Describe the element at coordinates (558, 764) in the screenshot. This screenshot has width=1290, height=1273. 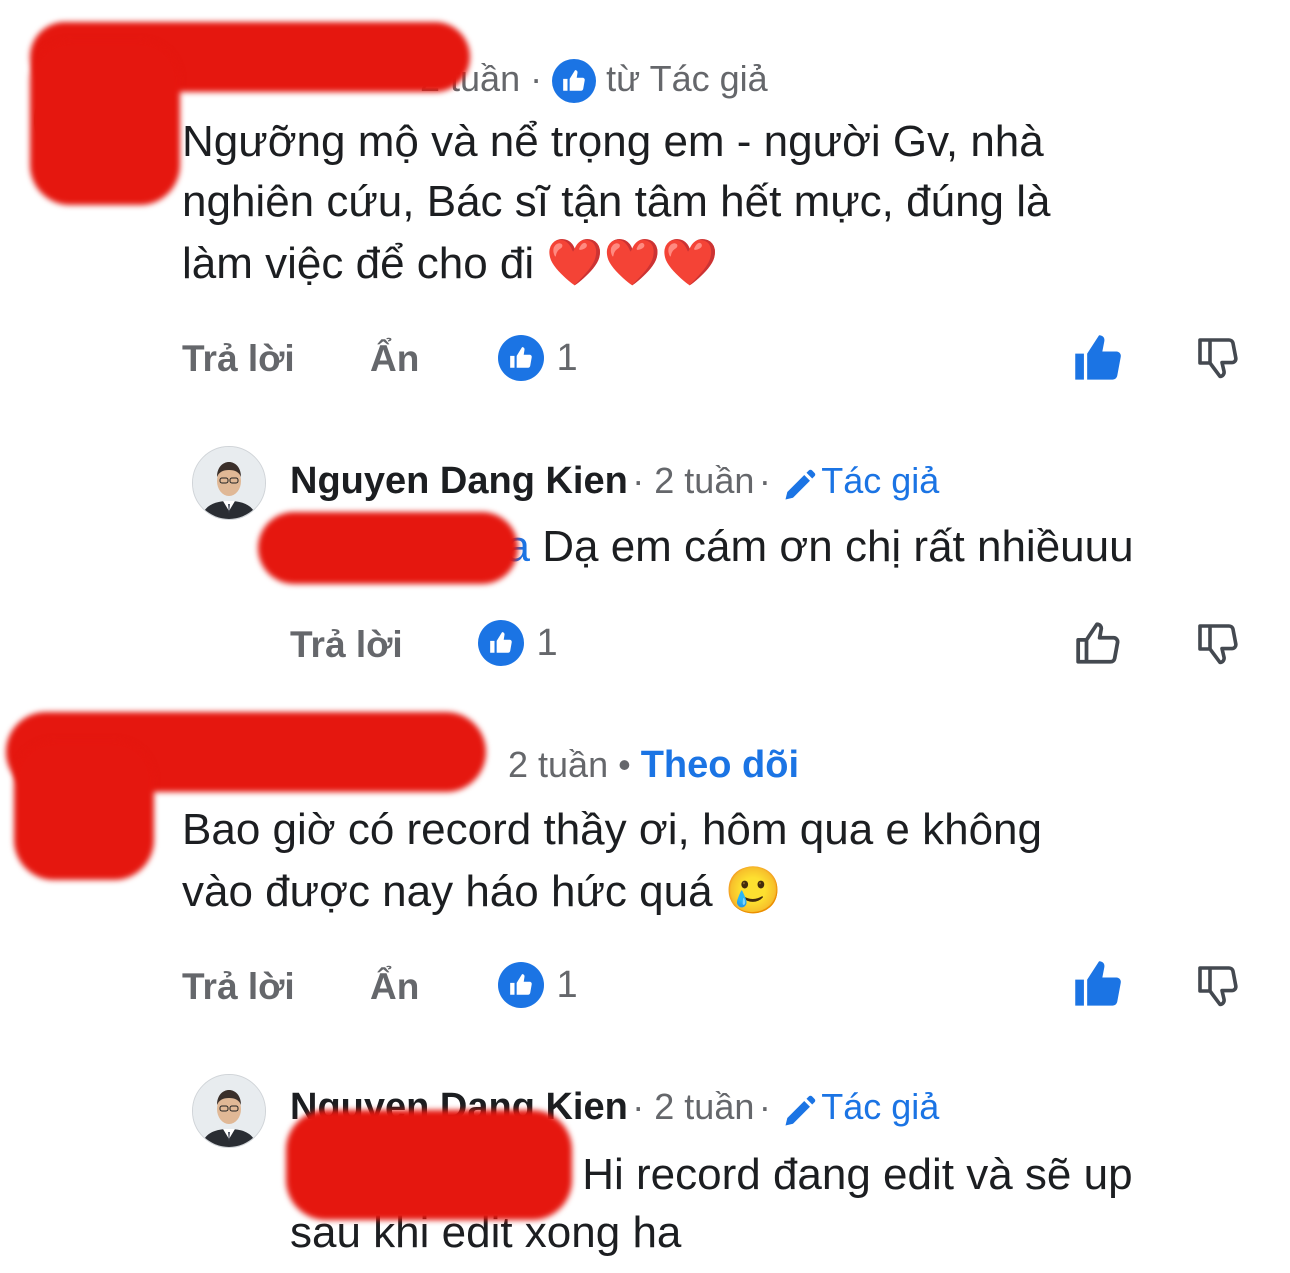
I see `comment-time: 2 tuần` at that location.